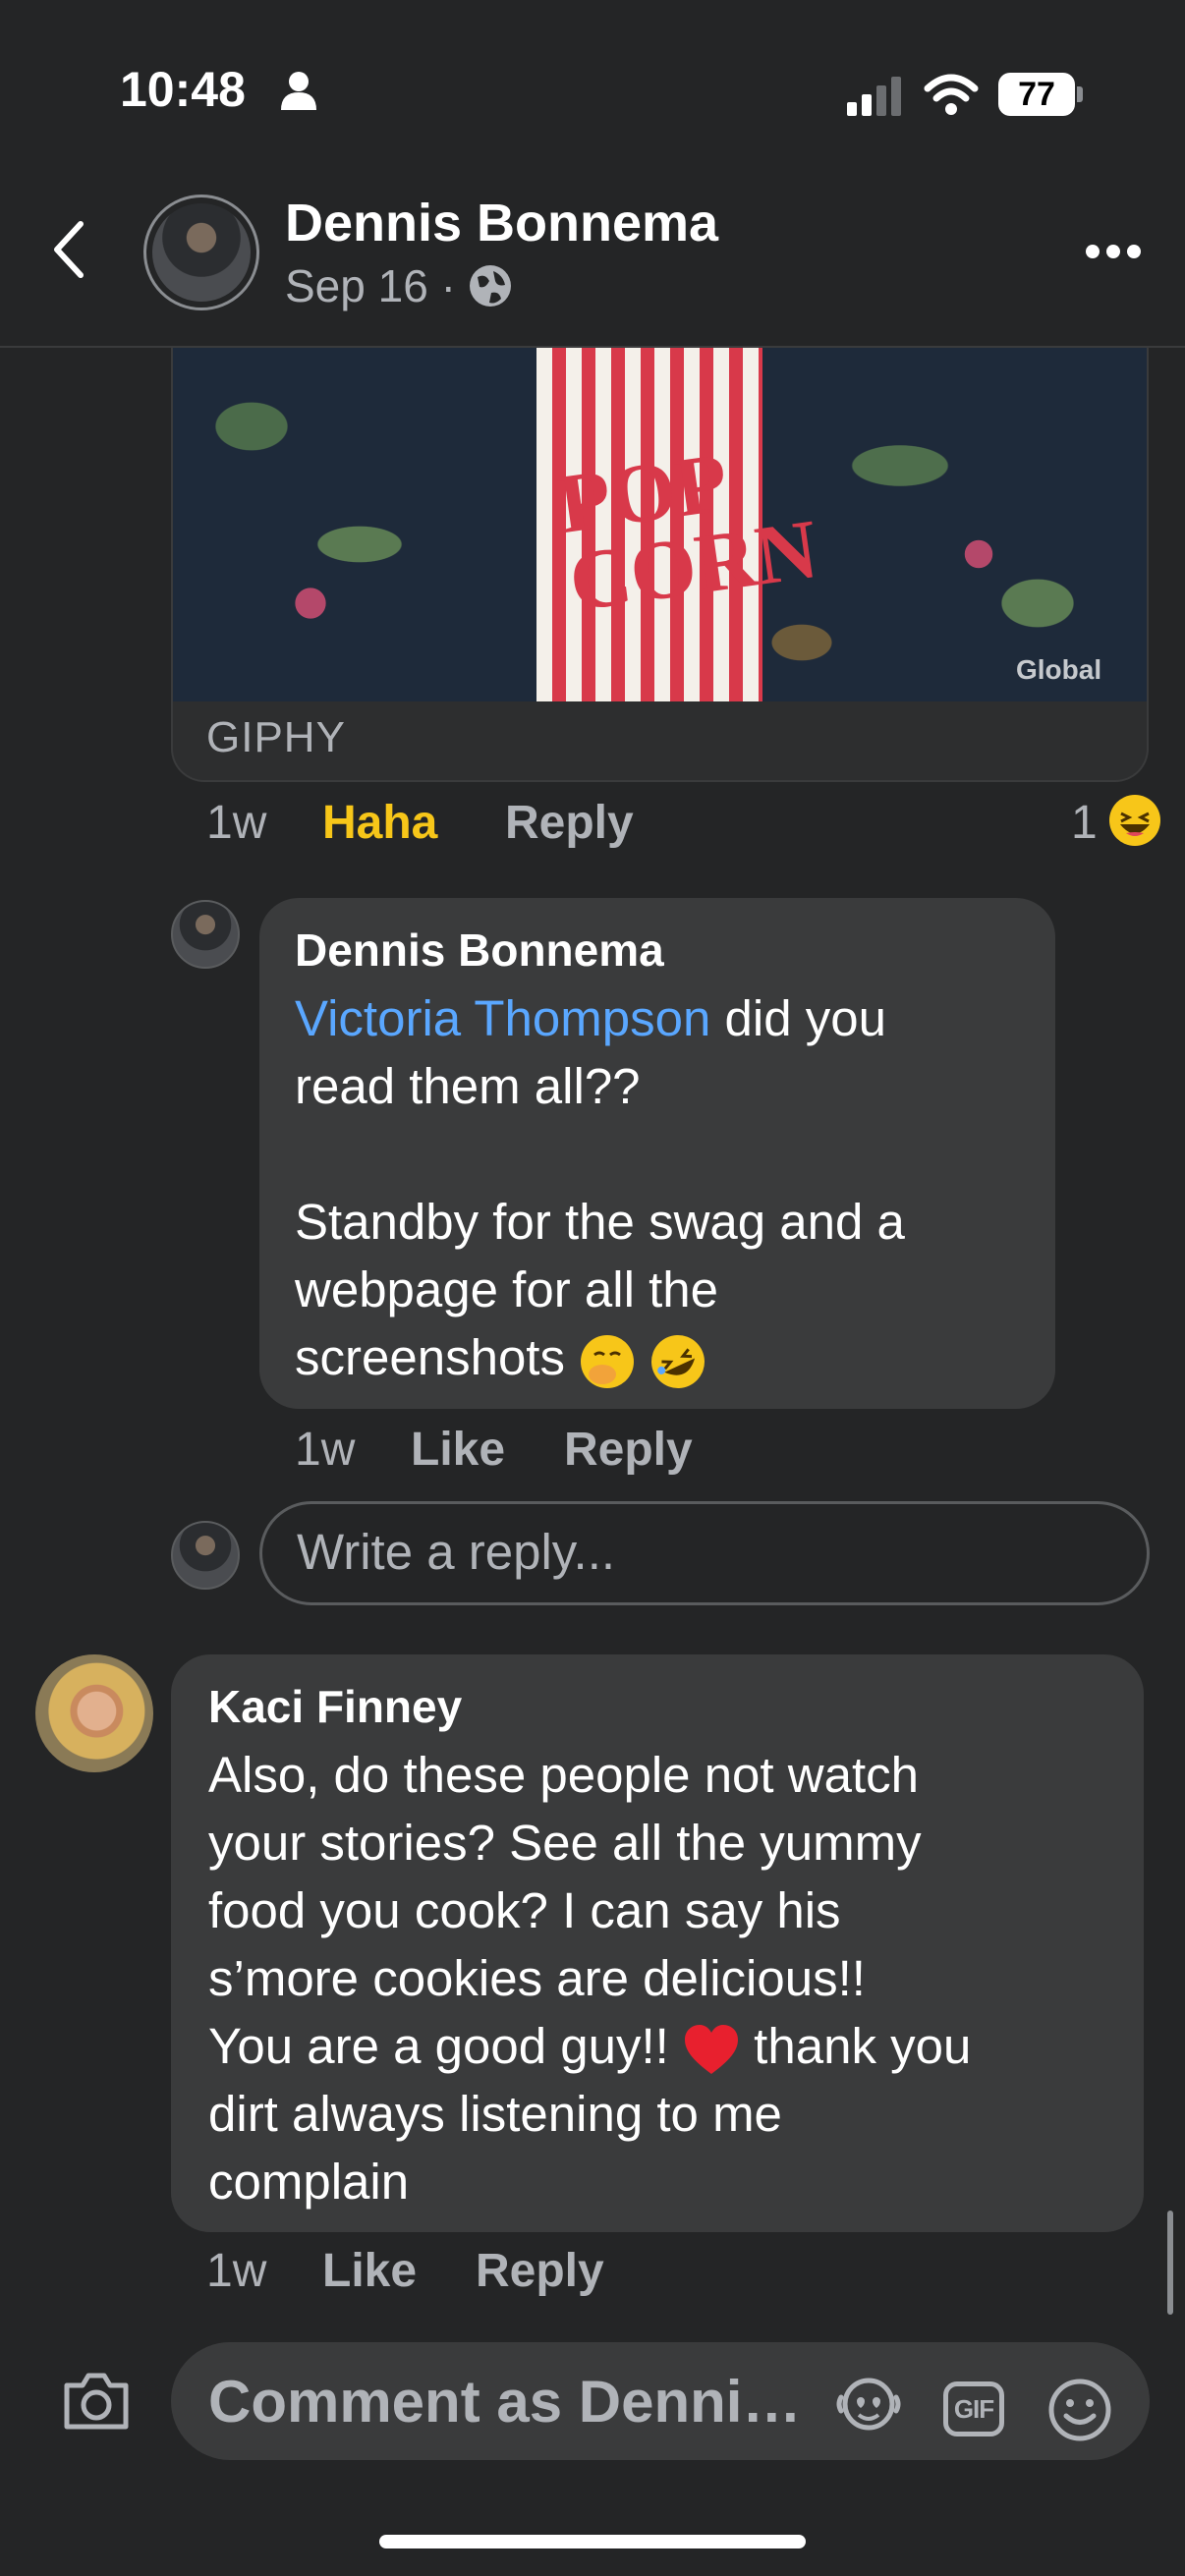  Describe the element at coordinates (380, 823) in the screenshot. I see `haha-reaction-button: Haha` at that location.